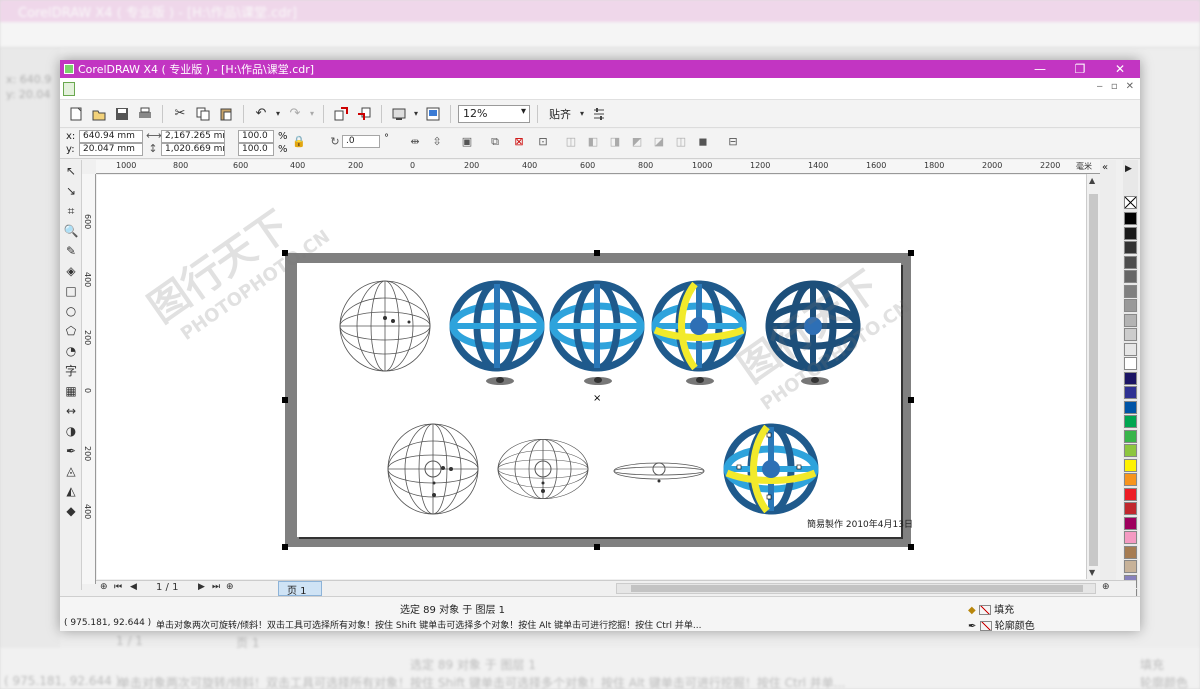 Image resolution: width=1200 pixels, height=689 pixels. What do you see at coordinates (76, 114) in the screenshot?
I see `new-document-icon` at bounding box center [76, 114].